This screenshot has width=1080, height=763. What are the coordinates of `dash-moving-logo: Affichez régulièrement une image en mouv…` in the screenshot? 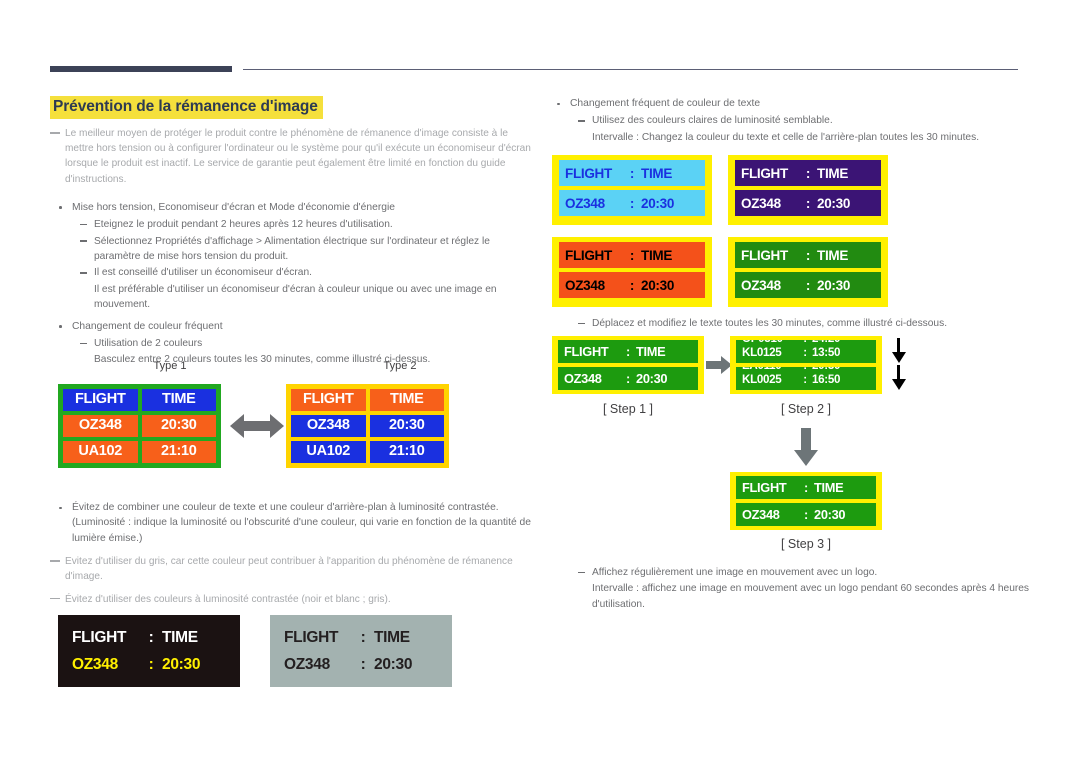 It's located at (789, 572).